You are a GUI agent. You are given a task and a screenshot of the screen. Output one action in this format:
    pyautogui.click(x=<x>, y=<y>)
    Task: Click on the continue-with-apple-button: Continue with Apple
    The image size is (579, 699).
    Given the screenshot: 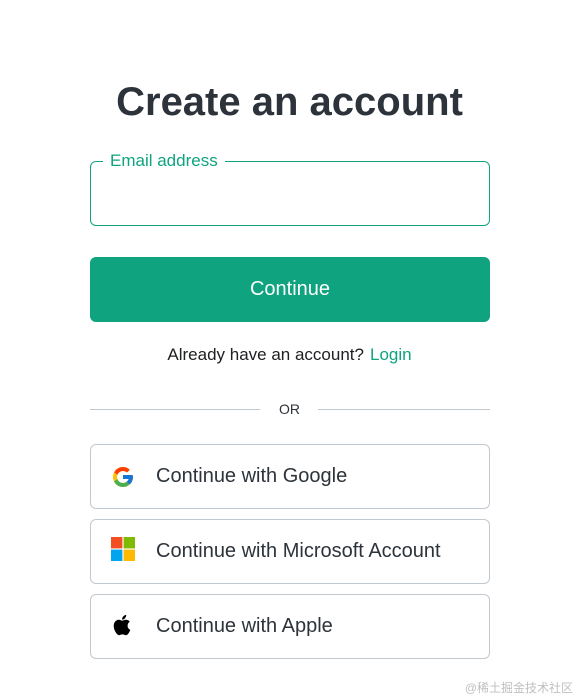 What is the action you would take?
    pyautogui.click(x=290, y=626)
    